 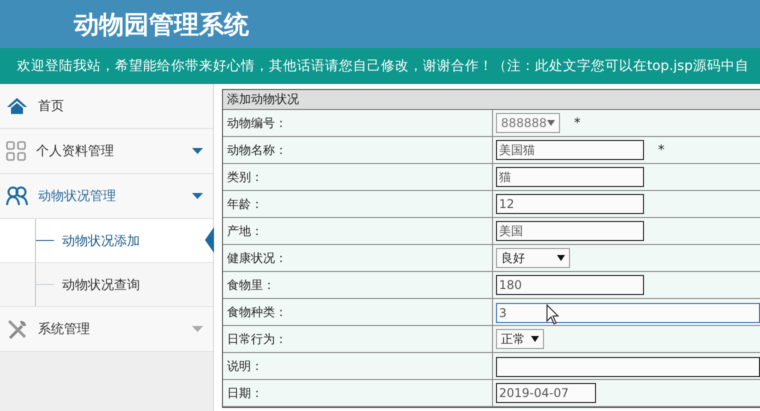 I want to click on input-field, so click(x=628, y=366).